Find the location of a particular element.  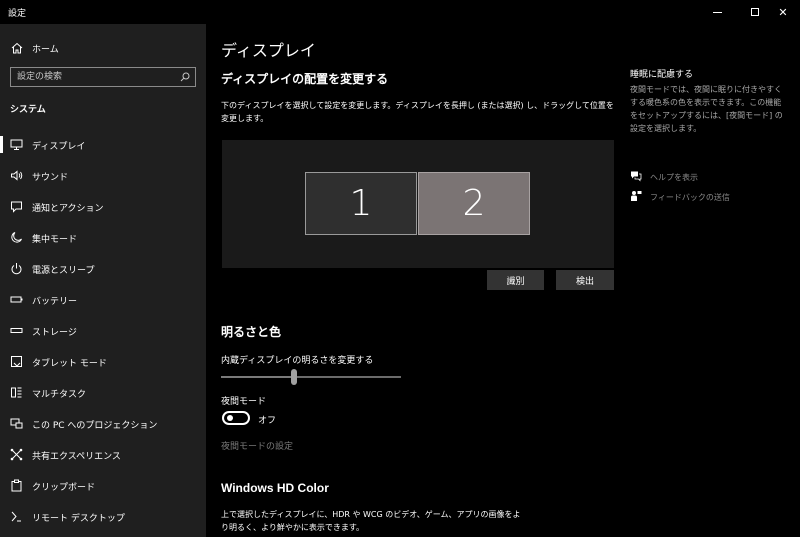

section-label-system: システム is located at coordinates (28, 110).